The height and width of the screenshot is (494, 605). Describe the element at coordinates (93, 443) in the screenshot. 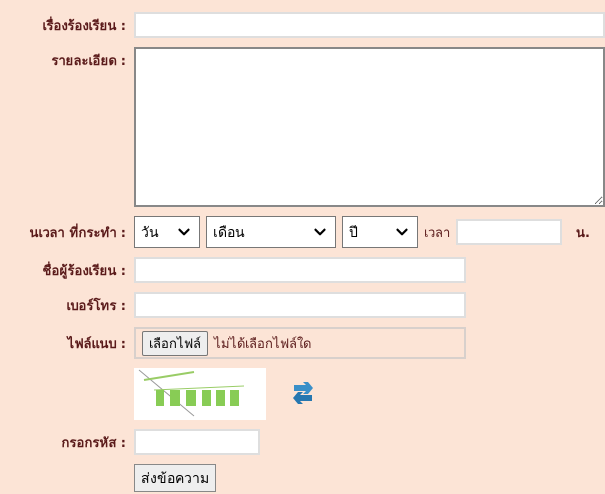

I see `field-label: กรอกรหัส :` at that location.